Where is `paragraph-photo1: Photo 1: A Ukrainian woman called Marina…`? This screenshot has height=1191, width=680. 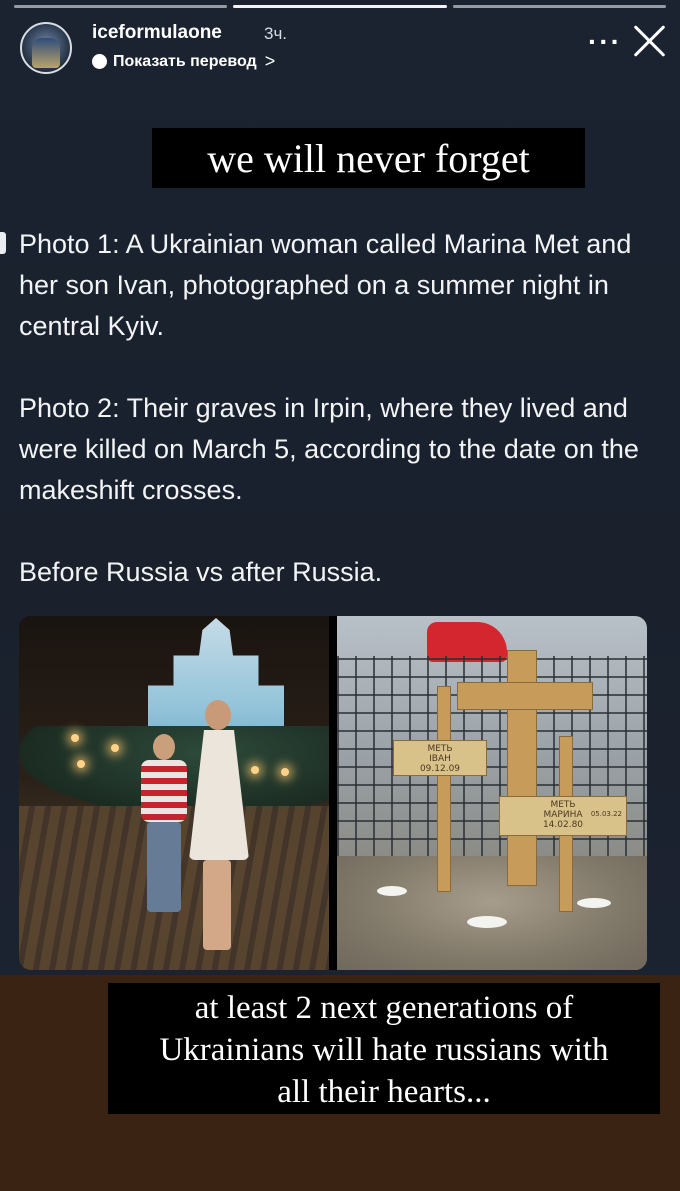
paragraph-photo1: Photo 1: A Ukrainian woman called Marina… is located at coordinates (325, 285).